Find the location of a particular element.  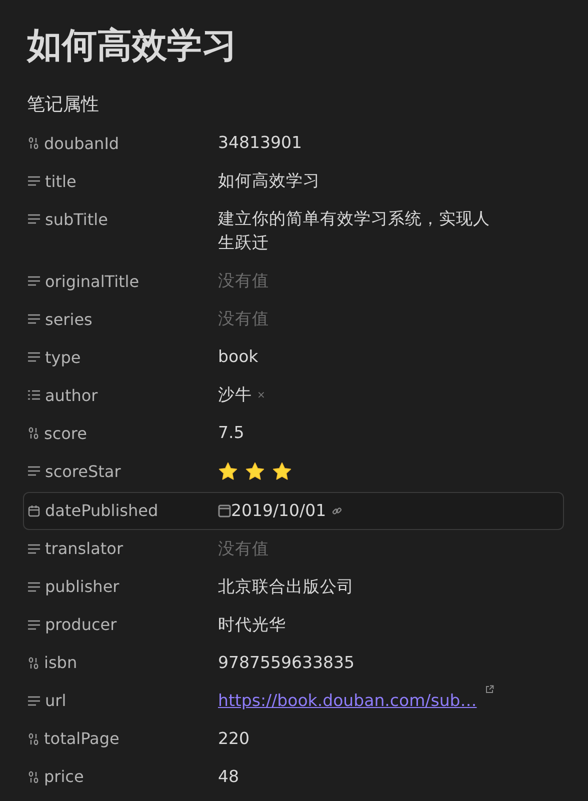

property-value: 建立你的简单有效学习系统，实现人生跃迁 is located at coordinates (358, 231).